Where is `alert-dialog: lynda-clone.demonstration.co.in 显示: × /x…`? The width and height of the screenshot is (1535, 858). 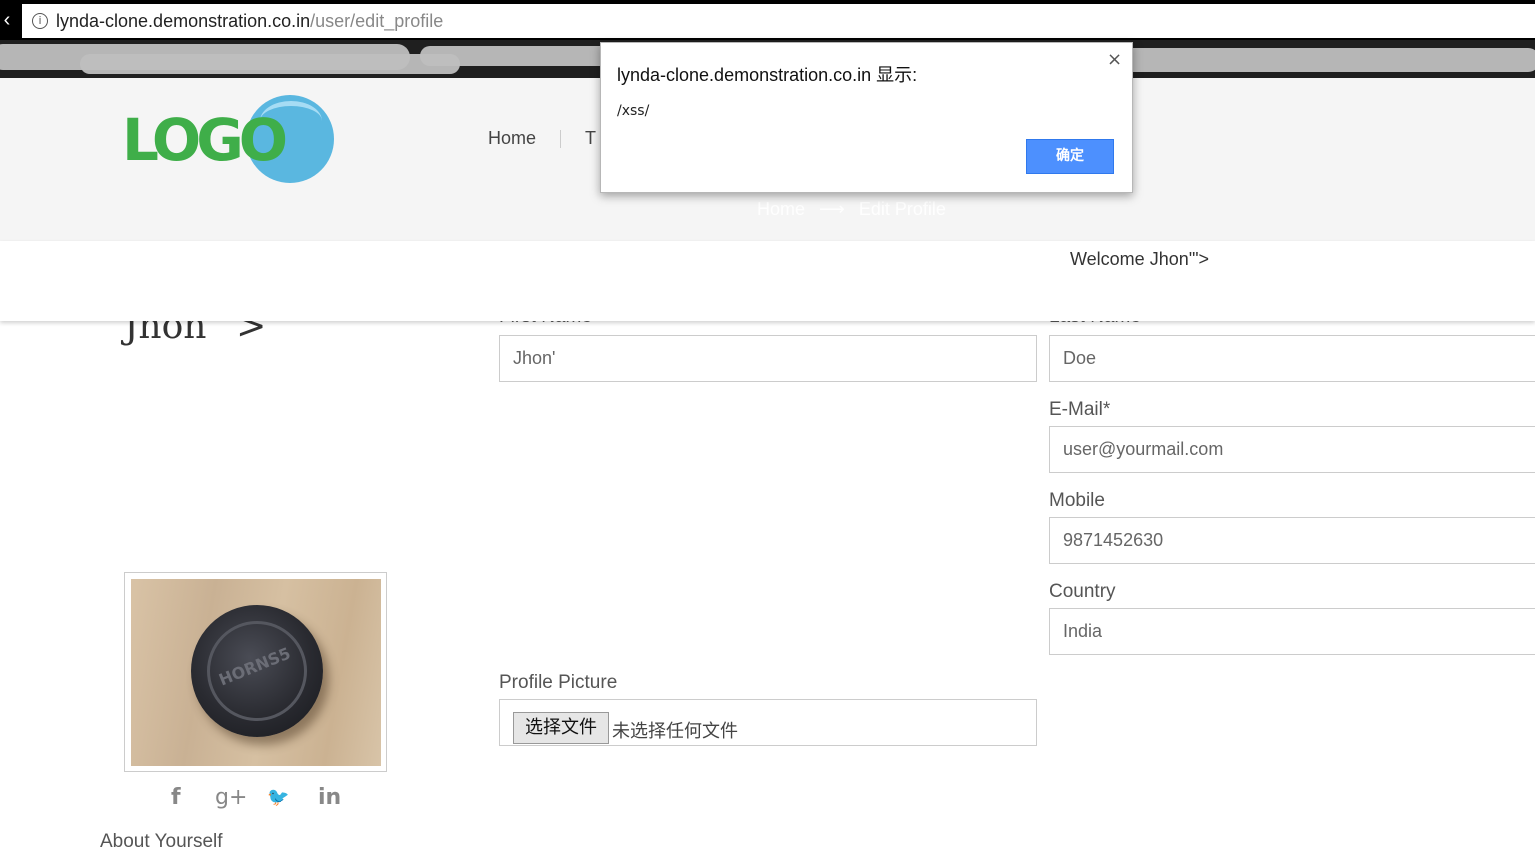 alert-dialog: lynda-clone.demonstration.co.in 显示: × /x… is located at coordinates (866, 117).